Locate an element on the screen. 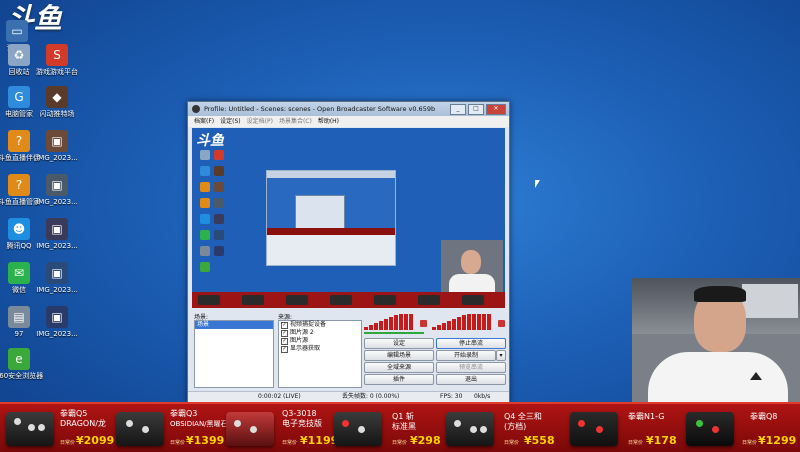 This screenshot has width=800, height=452. qq-icon: ☻ is located at coordinates (19, 229).